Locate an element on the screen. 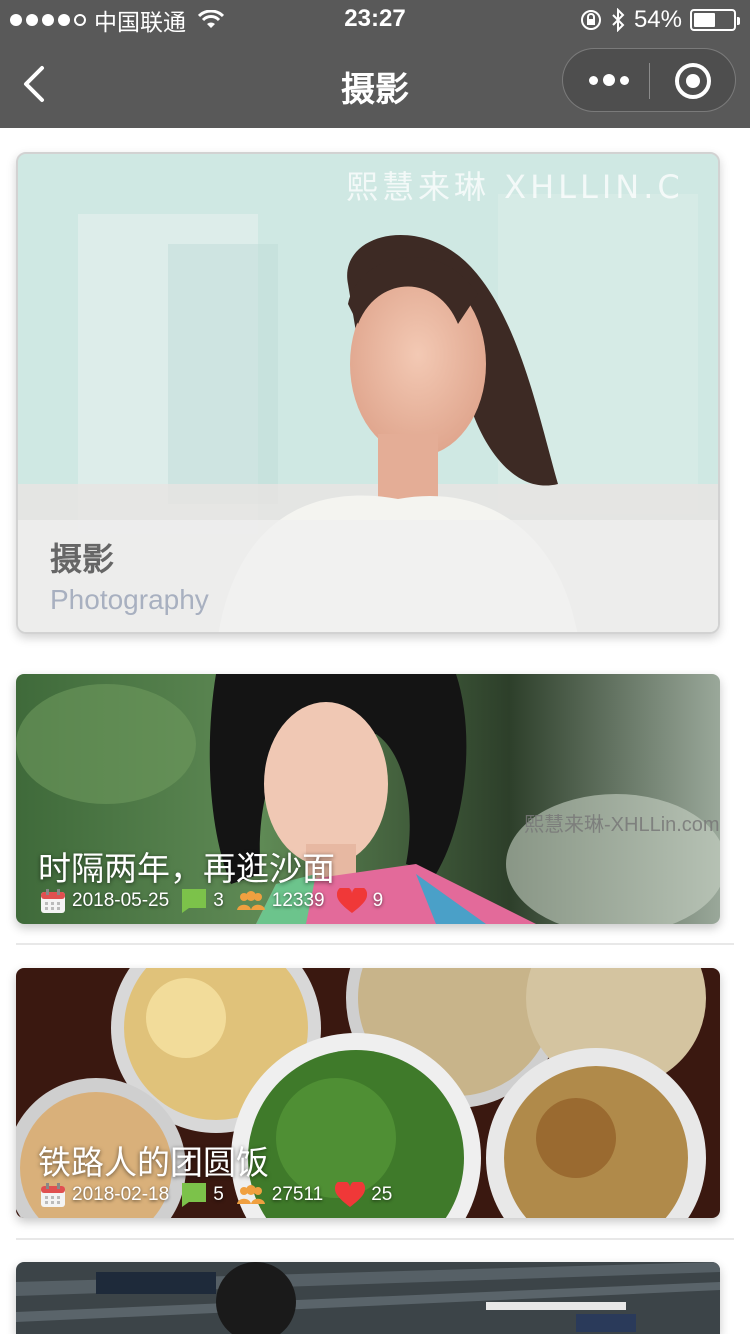 Image resolution: width=750 pixels, height=1334 pixels. article-watermark: 熙慧来琳-XHLLin.com is located at coordinates (622, 825).